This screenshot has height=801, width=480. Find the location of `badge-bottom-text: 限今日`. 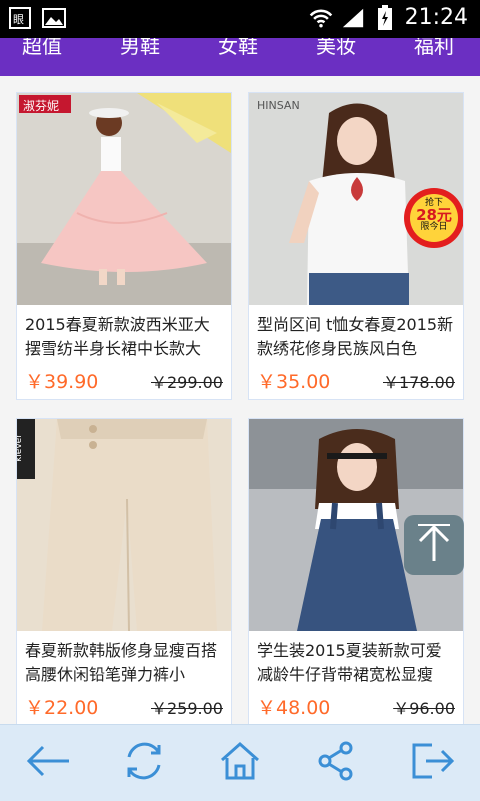

badge-bottom-text: 限今日 is located at coordinates (434, 227).